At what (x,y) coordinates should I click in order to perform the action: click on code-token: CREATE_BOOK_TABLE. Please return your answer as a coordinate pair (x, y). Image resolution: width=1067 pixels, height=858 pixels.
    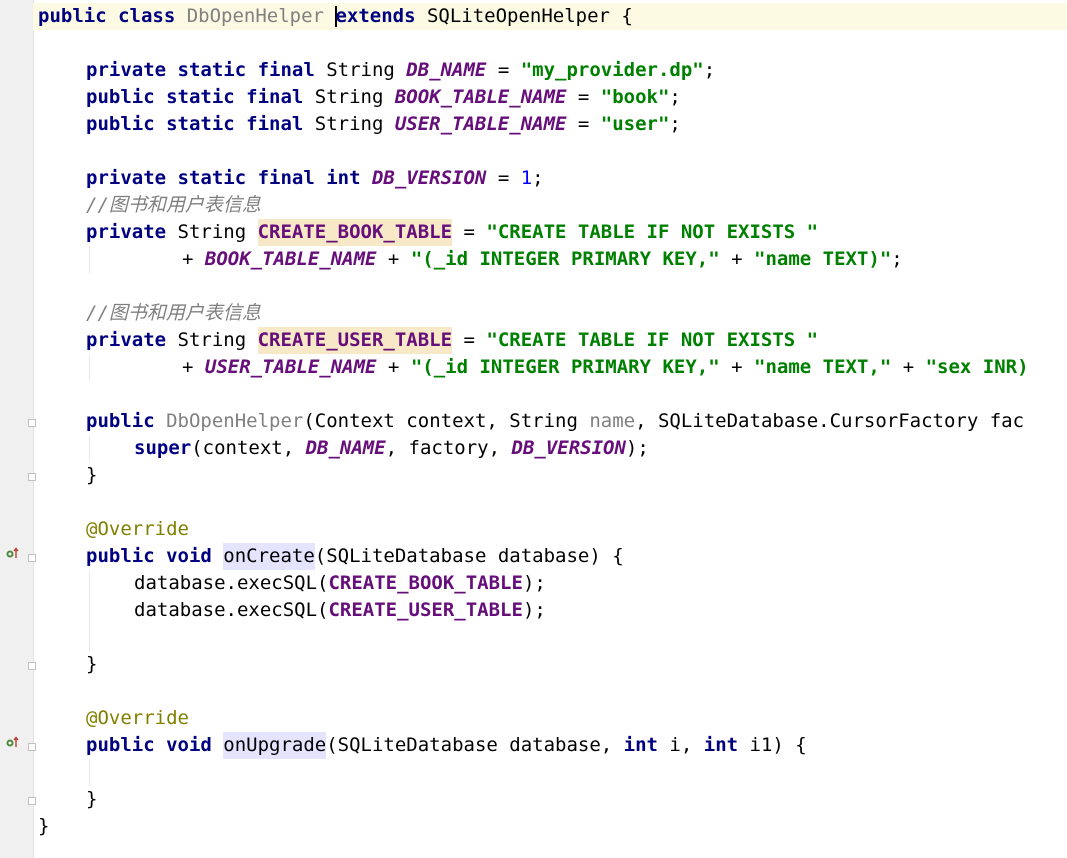
    Looking at the image, I should click on (355, 232).